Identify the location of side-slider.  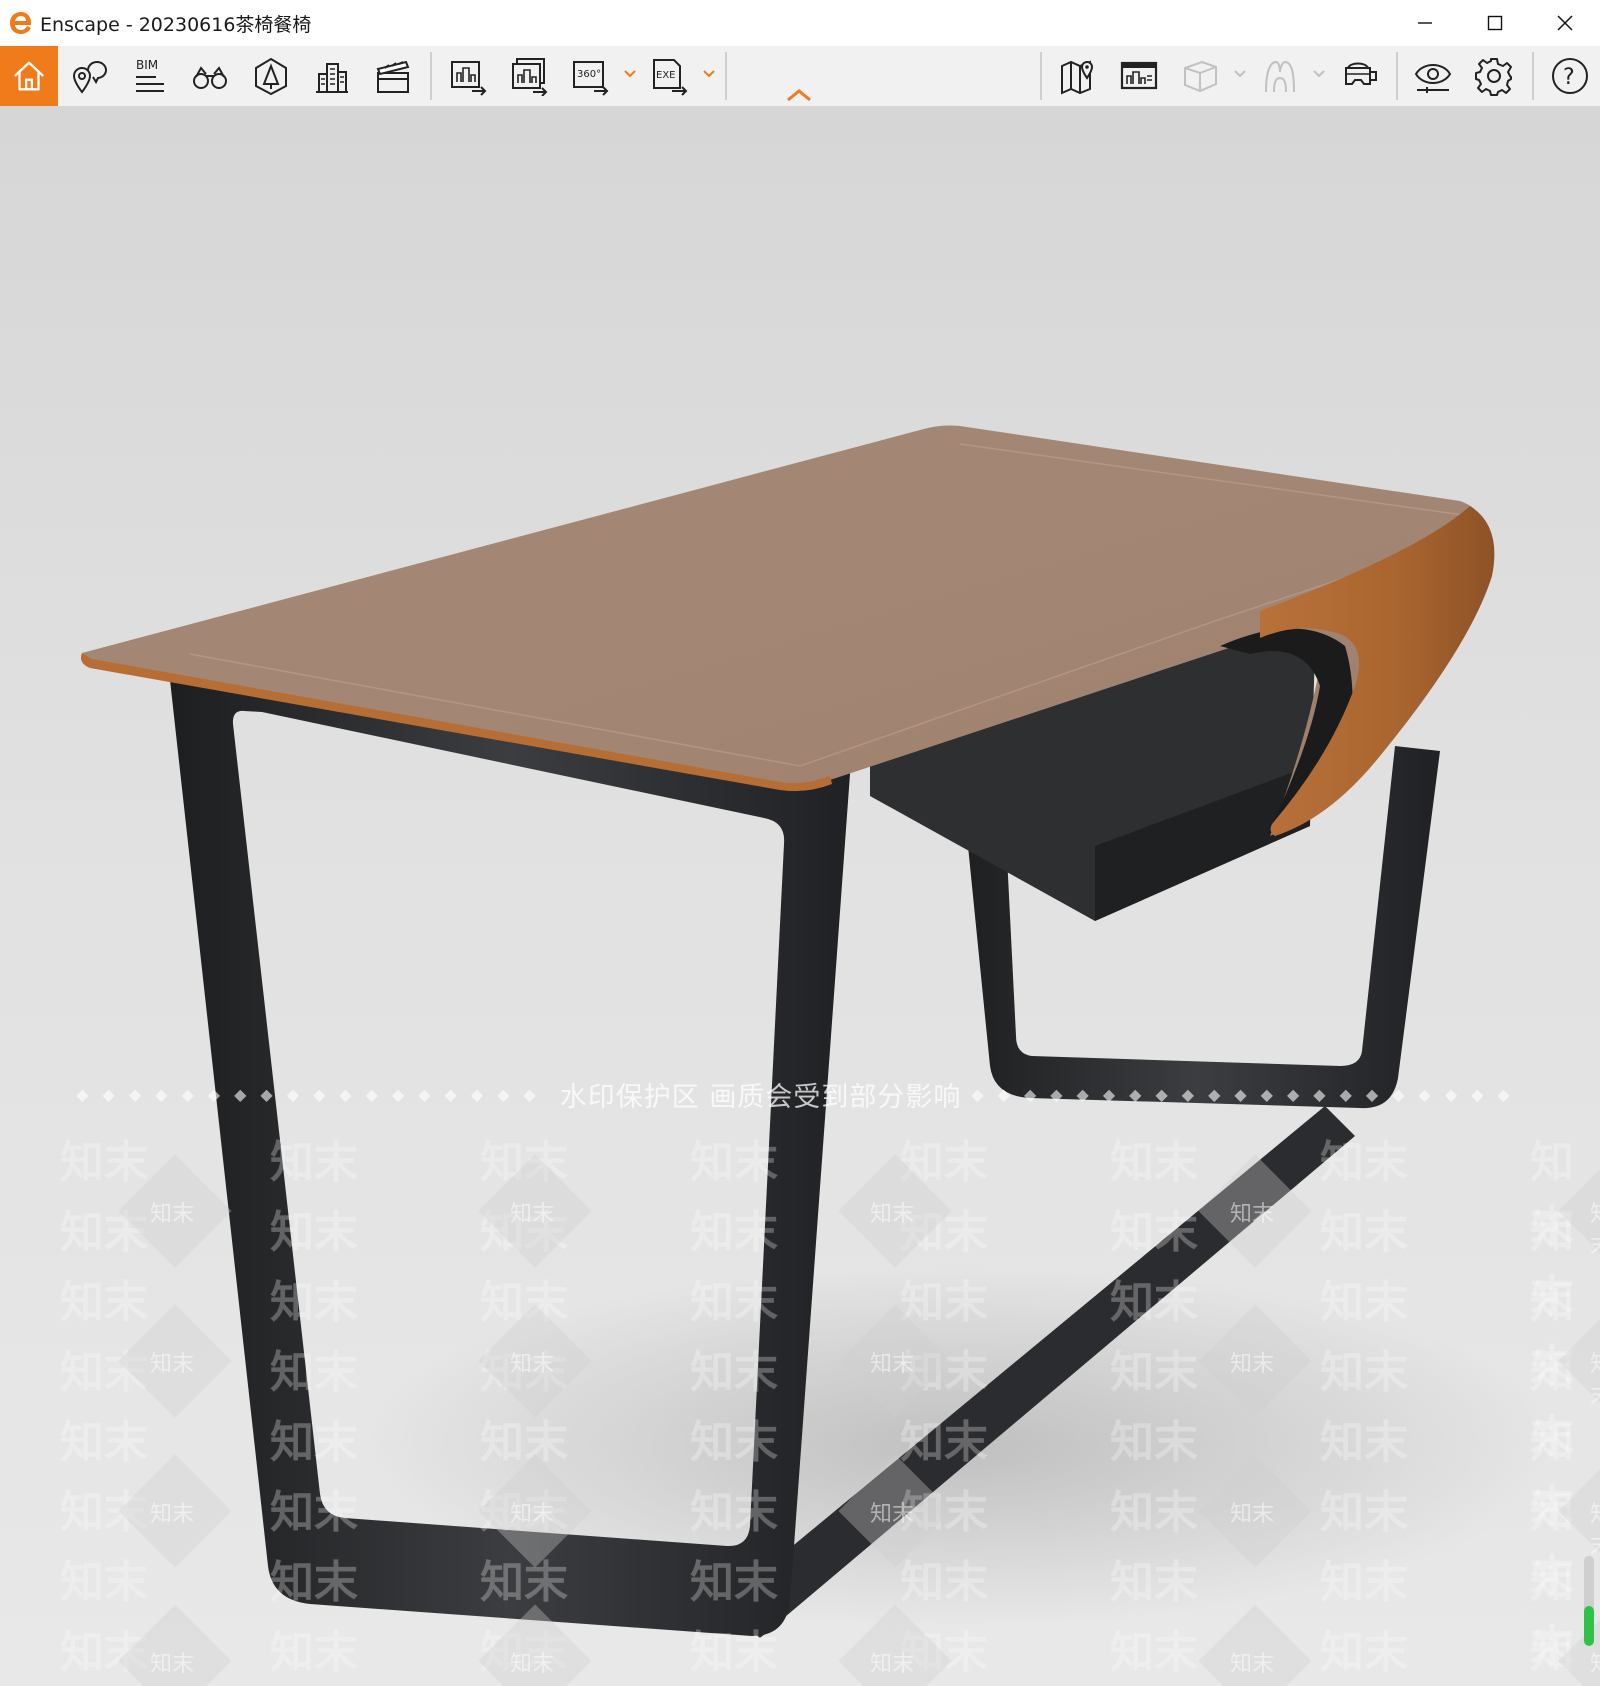
(1589, 1601).